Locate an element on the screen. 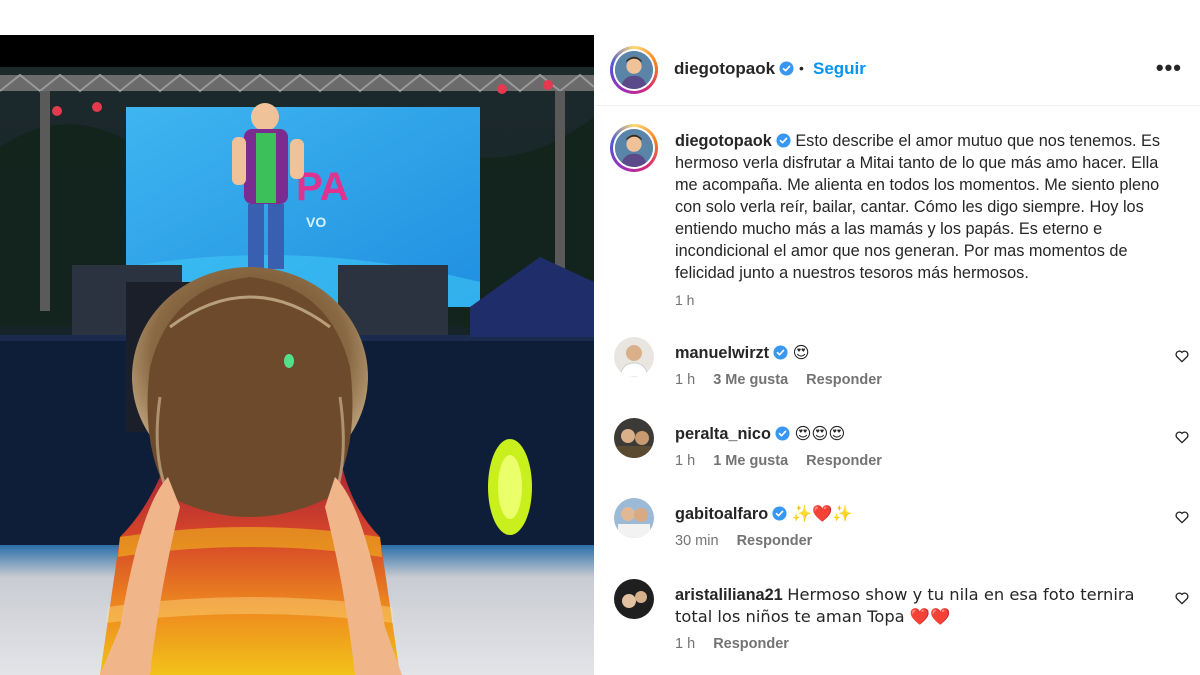  caption-avatar-image is located at coordinates (634, 148).